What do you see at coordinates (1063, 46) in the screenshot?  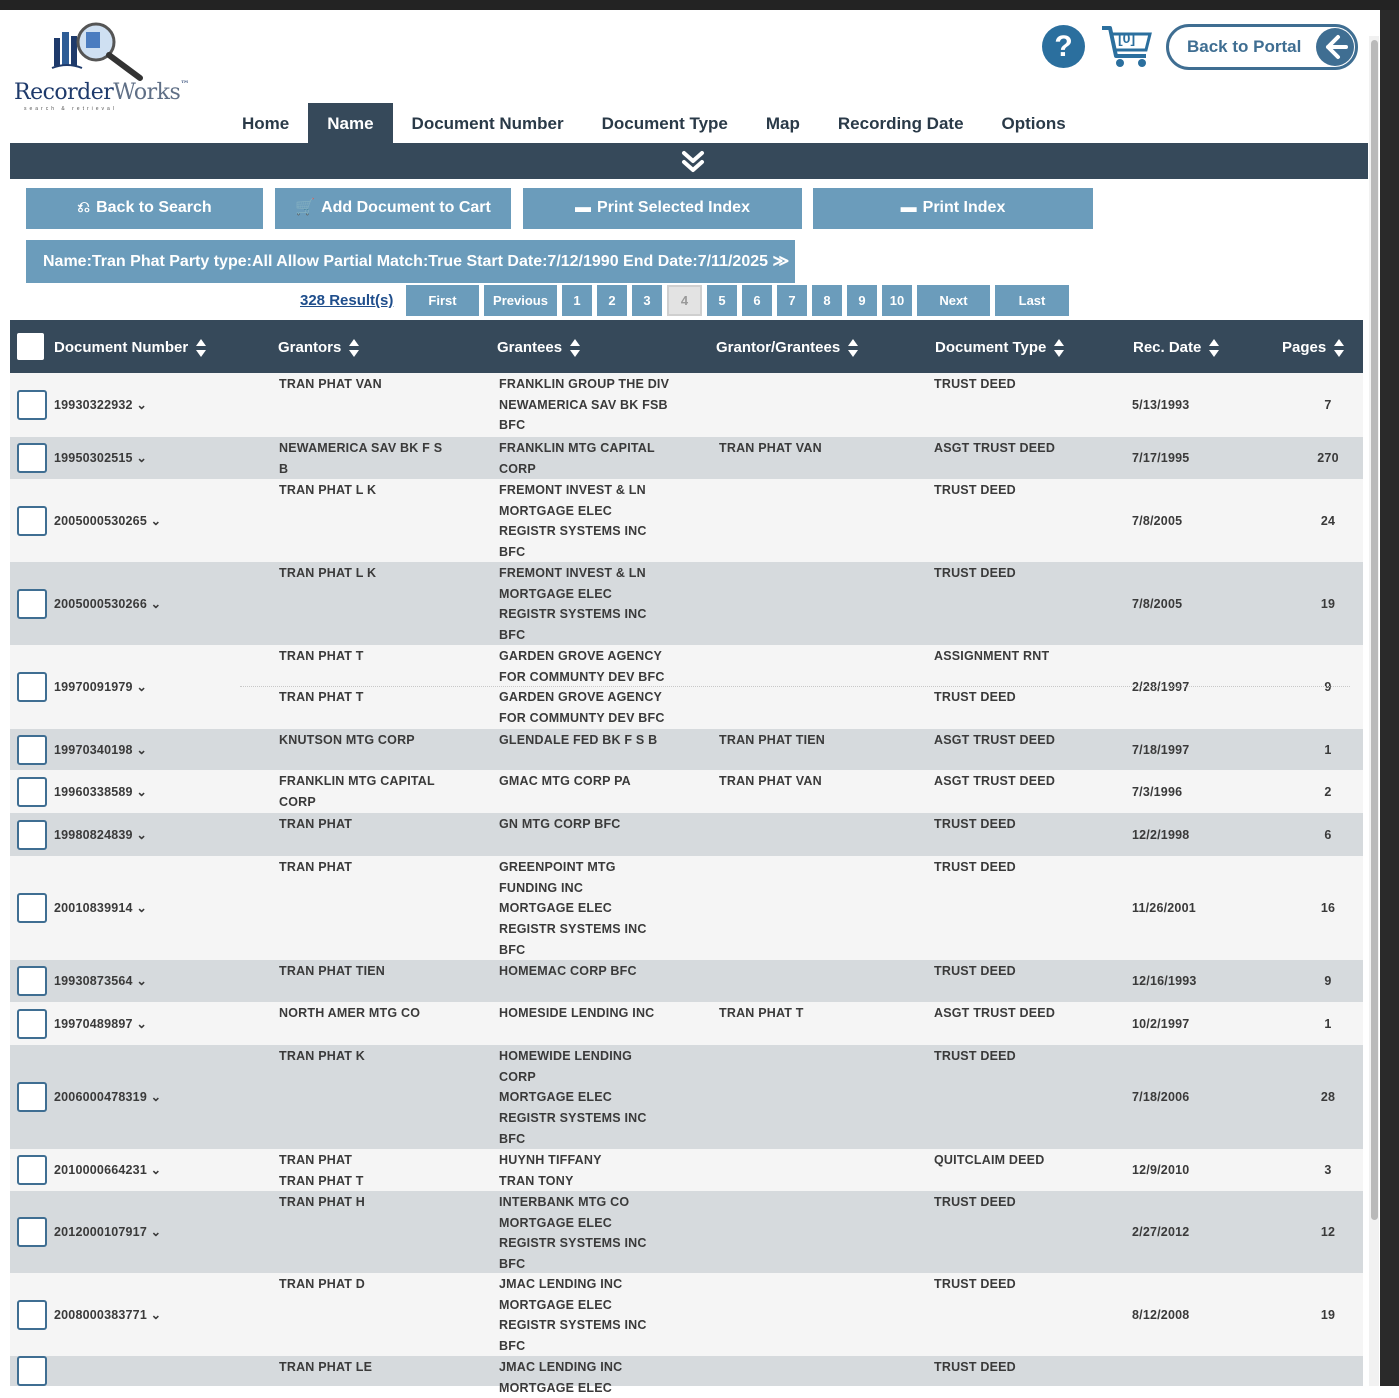 I see `help-icon: ?` at bounding box center [1063, 46].